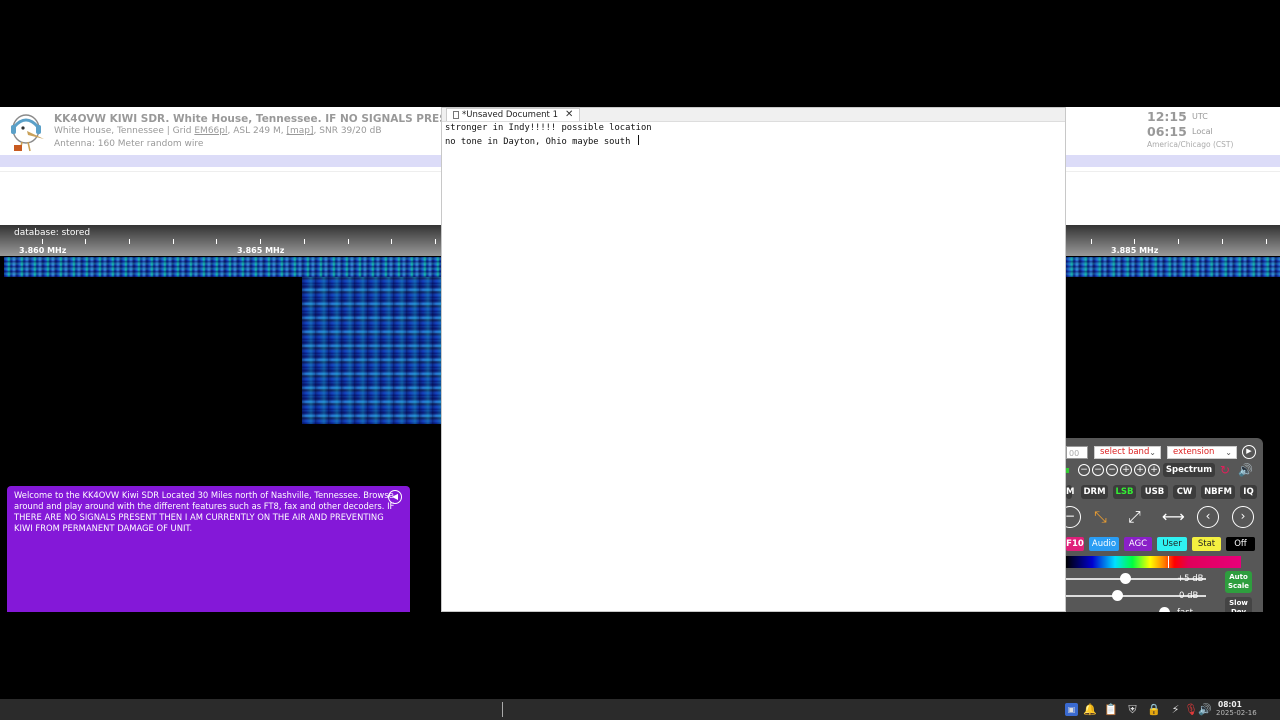 The width and height of the screenshot is (1280, 720). Describe the element at coordinates (1153, 562) in the screenshot. I see `waterfall-colormap` at that location.